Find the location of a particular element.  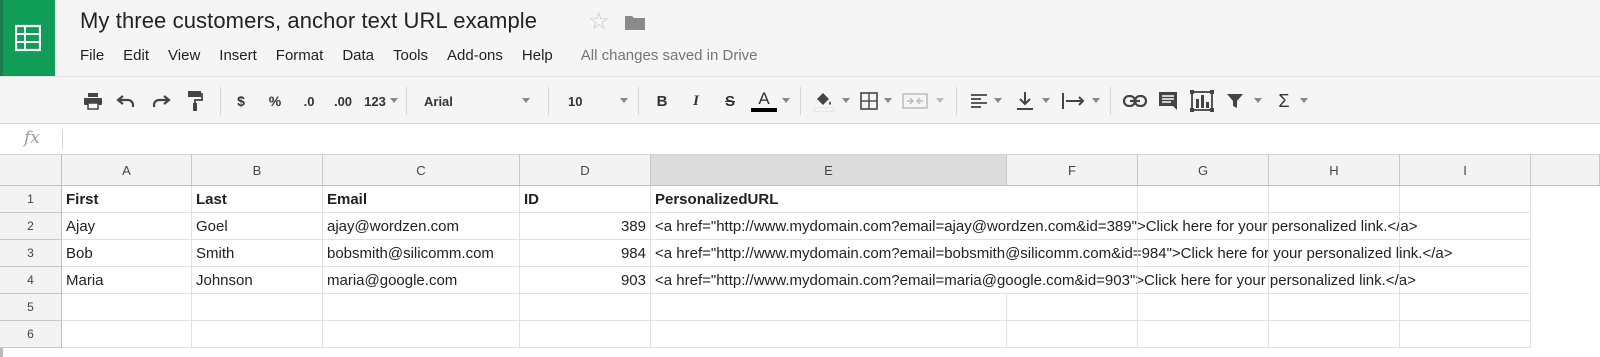

column-header-d: D is located at coordinates (585, 170).